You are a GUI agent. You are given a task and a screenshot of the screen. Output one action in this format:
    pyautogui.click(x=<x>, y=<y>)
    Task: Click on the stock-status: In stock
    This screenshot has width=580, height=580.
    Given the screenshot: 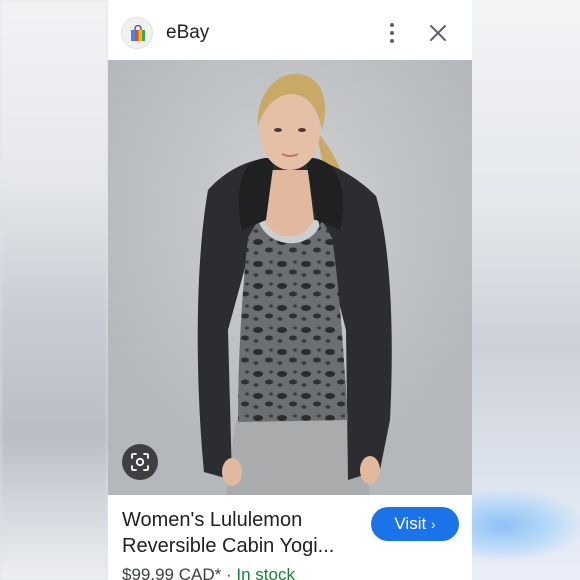 What is the action you would take?
    pyautogui.click(x=265, y=572)
    